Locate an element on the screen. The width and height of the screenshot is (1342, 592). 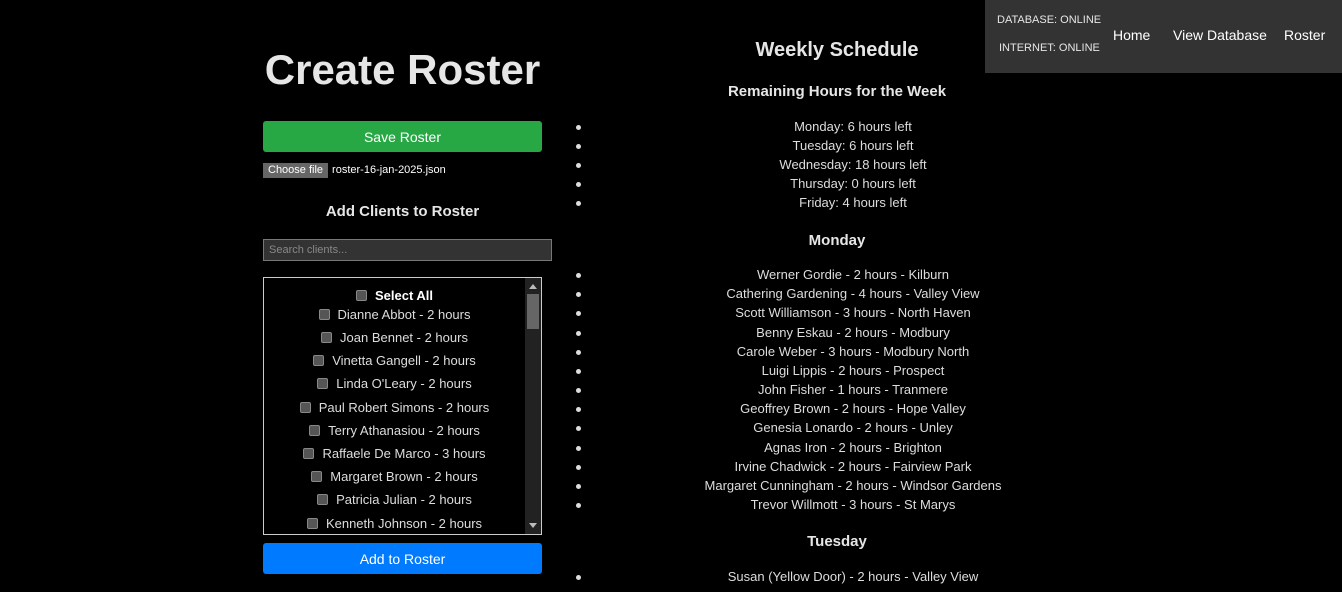
select-all-row: Select All is located at coordinates (394, 295).